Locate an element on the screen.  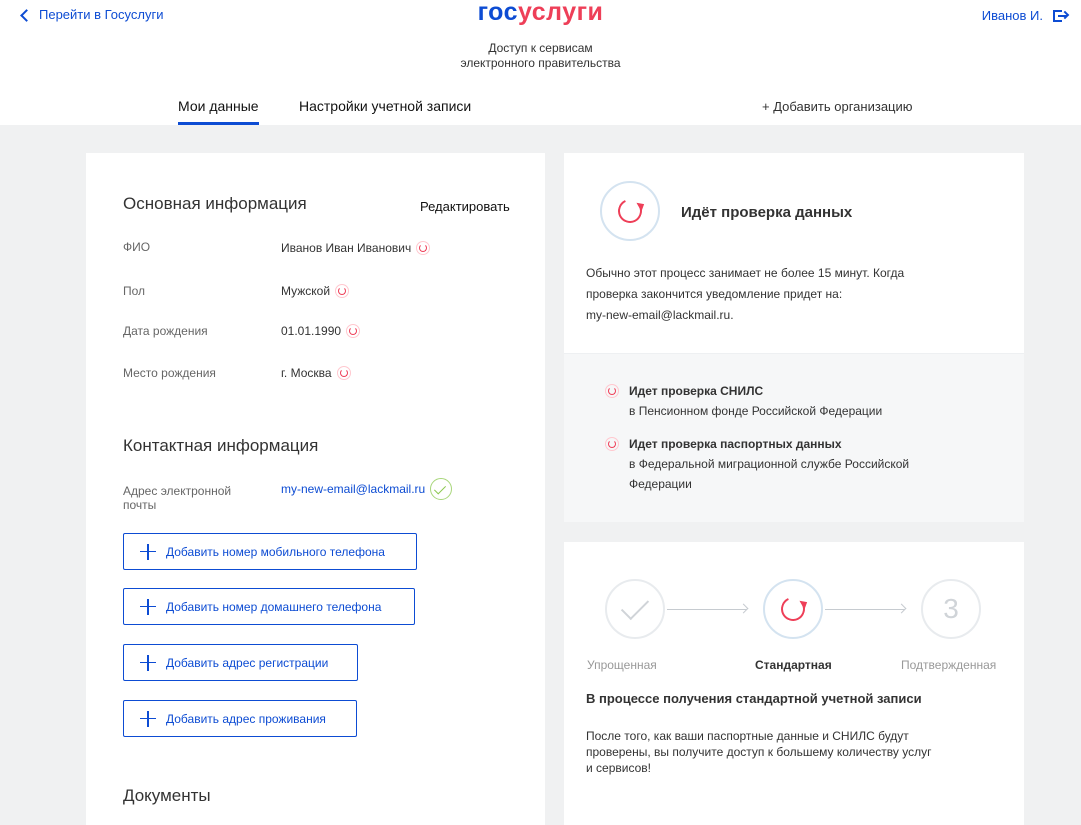
tab-account-settings: Настройки учетной записи is located at coordinates (385, 106).